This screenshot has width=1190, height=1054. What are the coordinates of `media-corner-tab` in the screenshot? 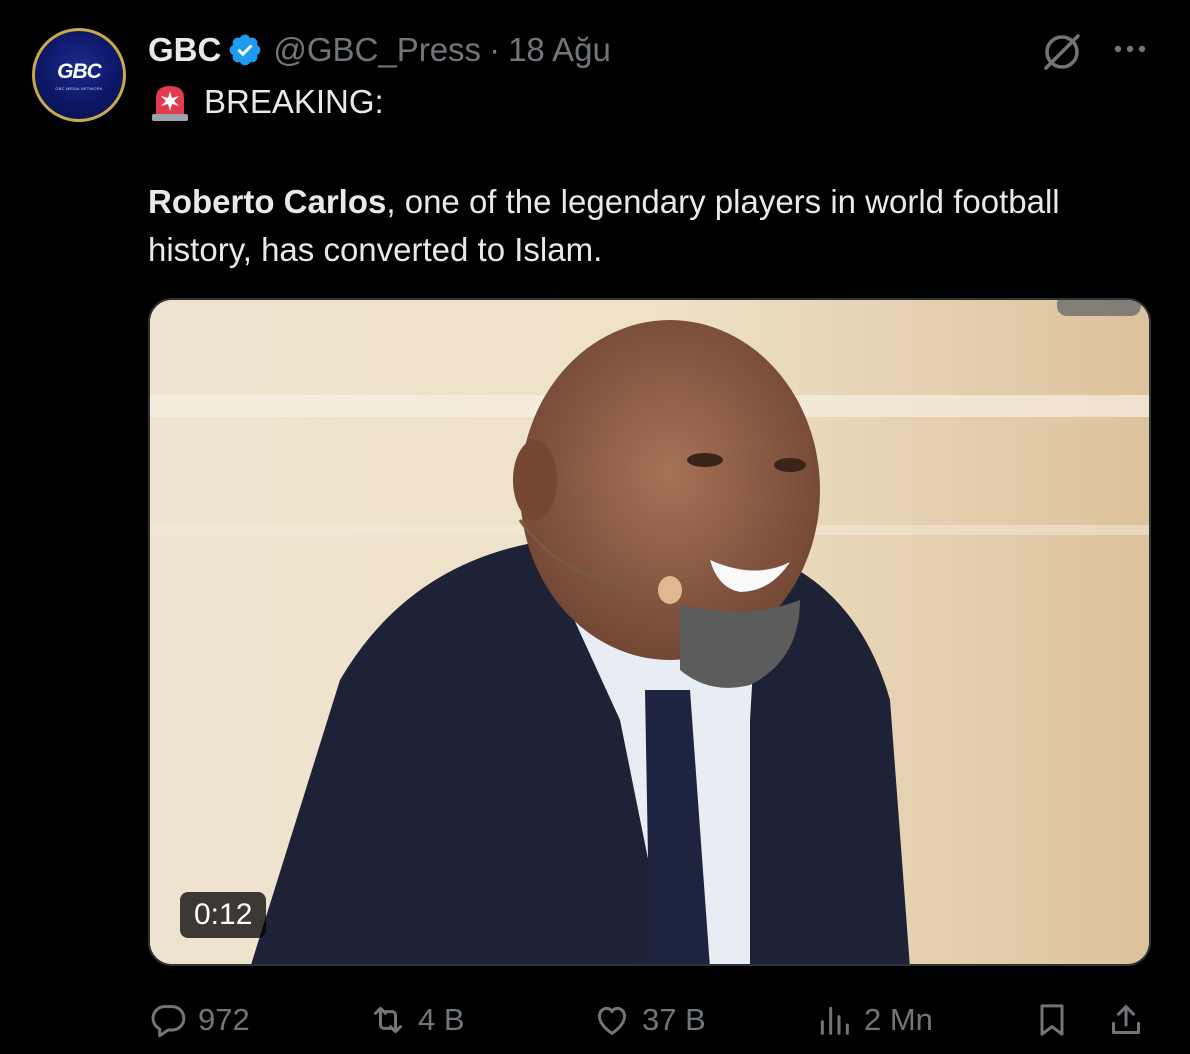 It's located at (1099, 308).